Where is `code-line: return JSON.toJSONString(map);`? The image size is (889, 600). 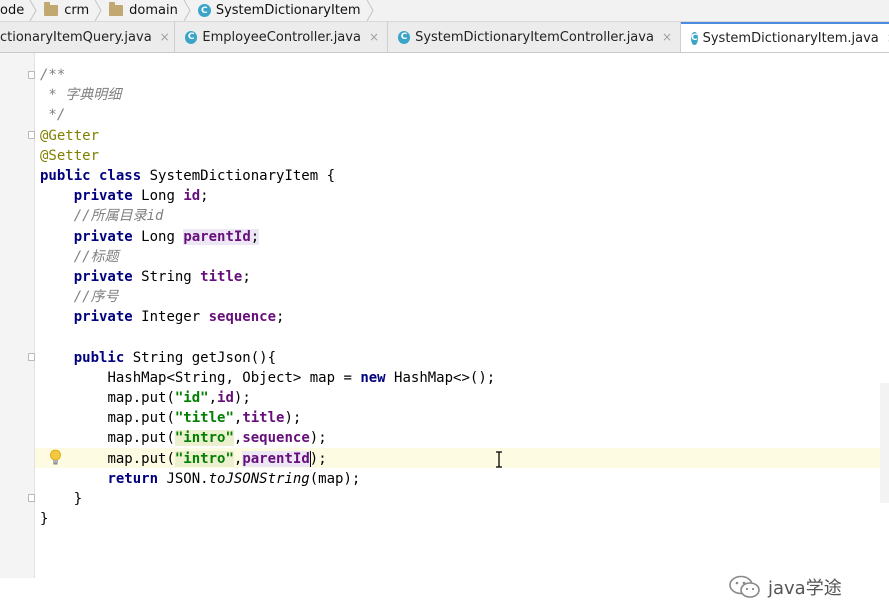 code-line: return JSON.toJSONString(map); is located at coordinates (267, 479).